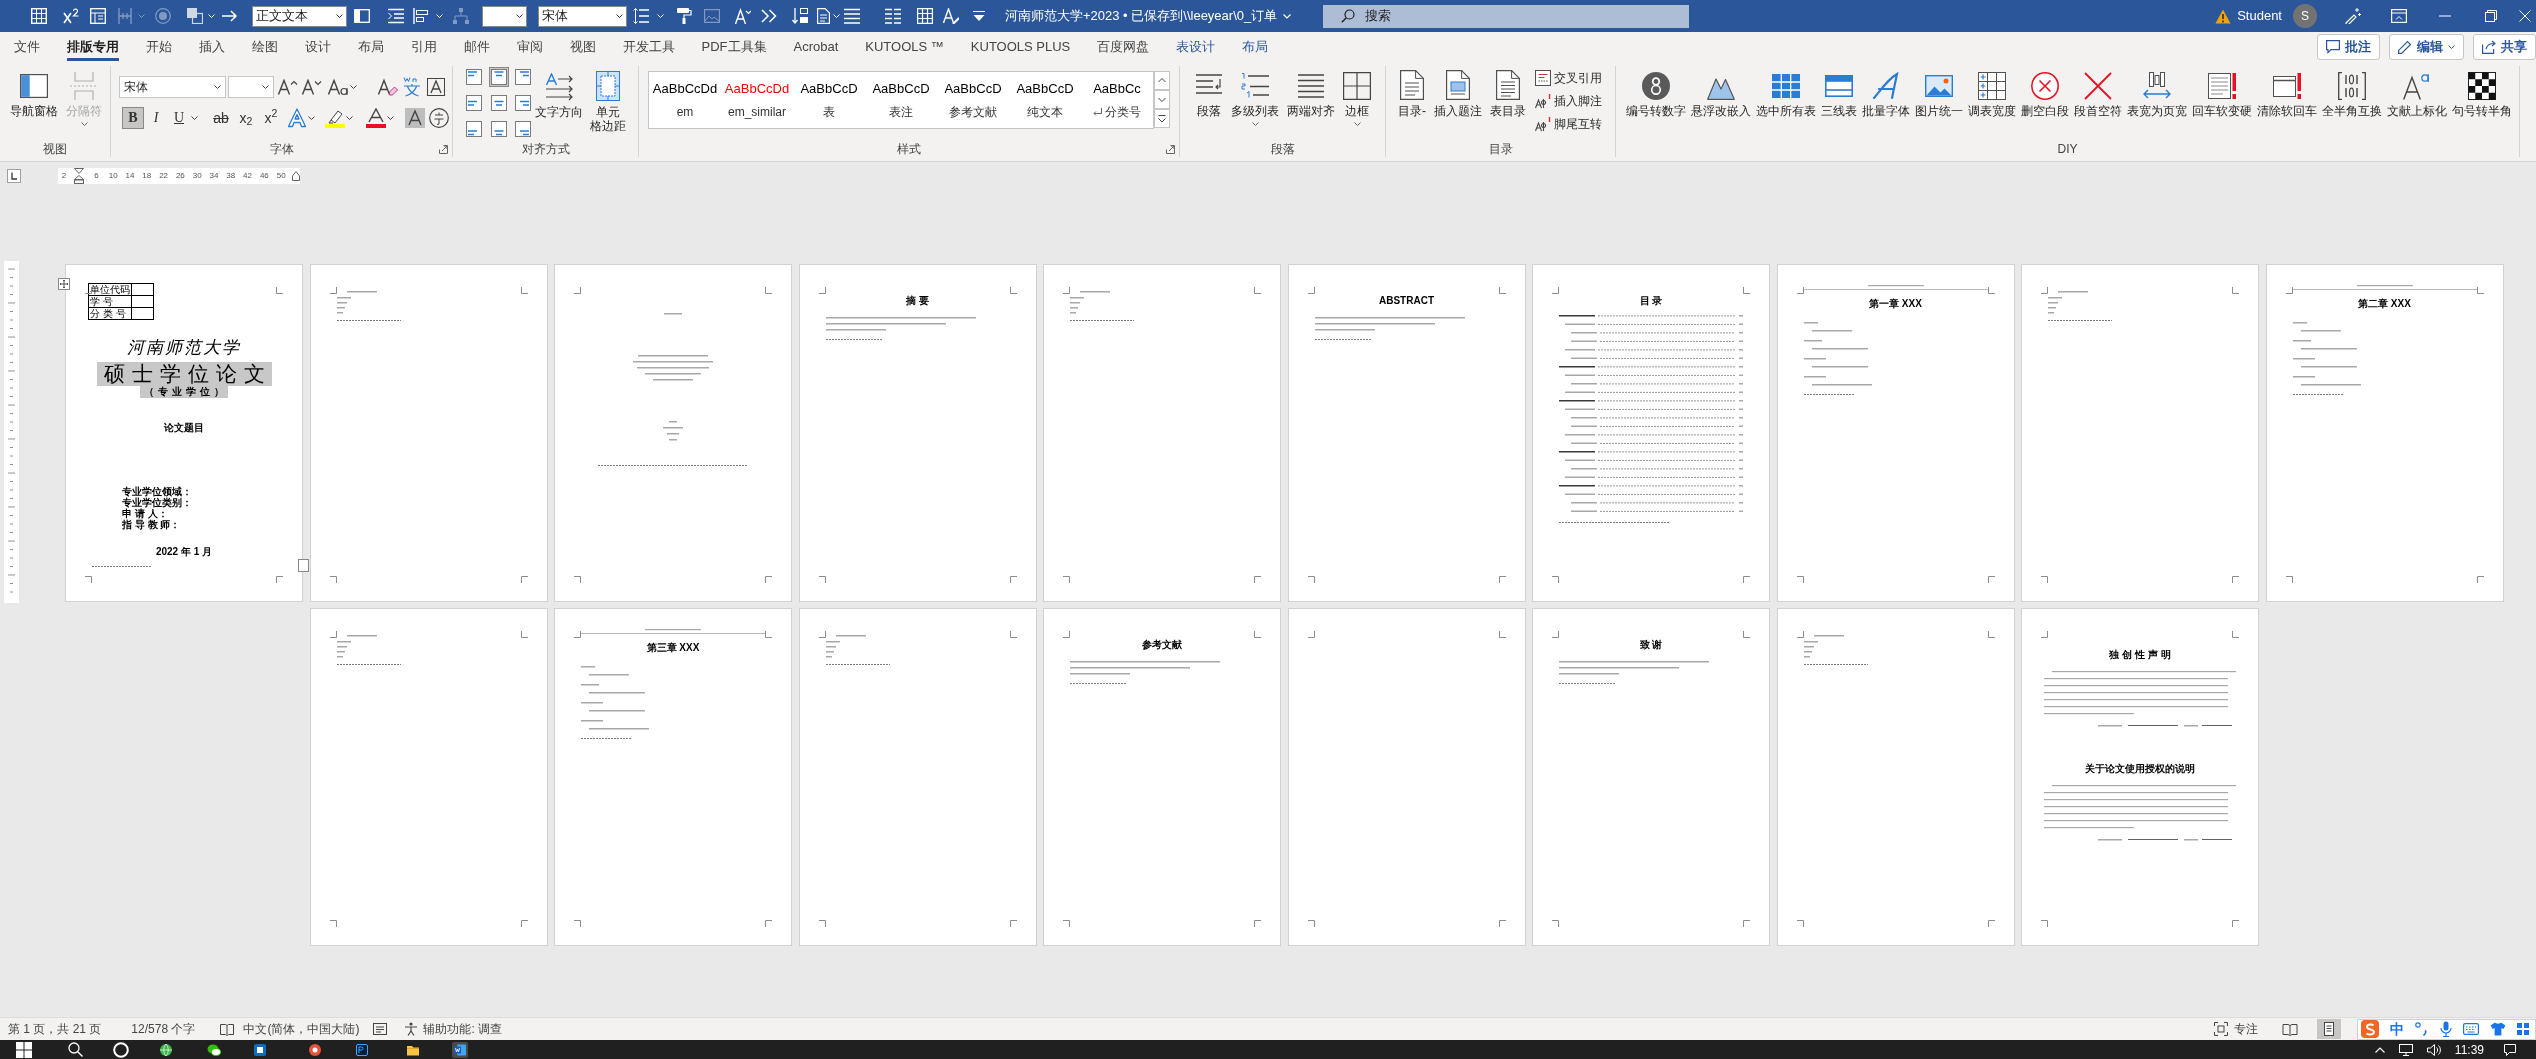 The width and height of the screenshot is (2536, 1059). Describe the element at coordinates (380, 1029) in the screenshot. I see `text-predictions-icon` at that location.